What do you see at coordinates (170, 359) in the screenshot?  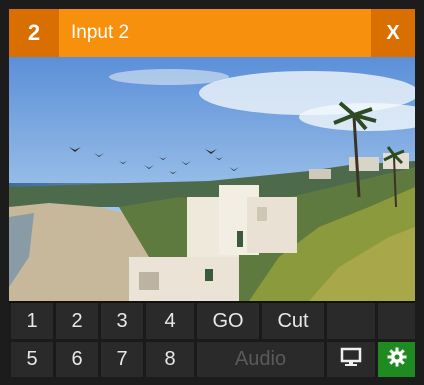 I see `overlay-8-button: 8` at bounding box center [170, 359].